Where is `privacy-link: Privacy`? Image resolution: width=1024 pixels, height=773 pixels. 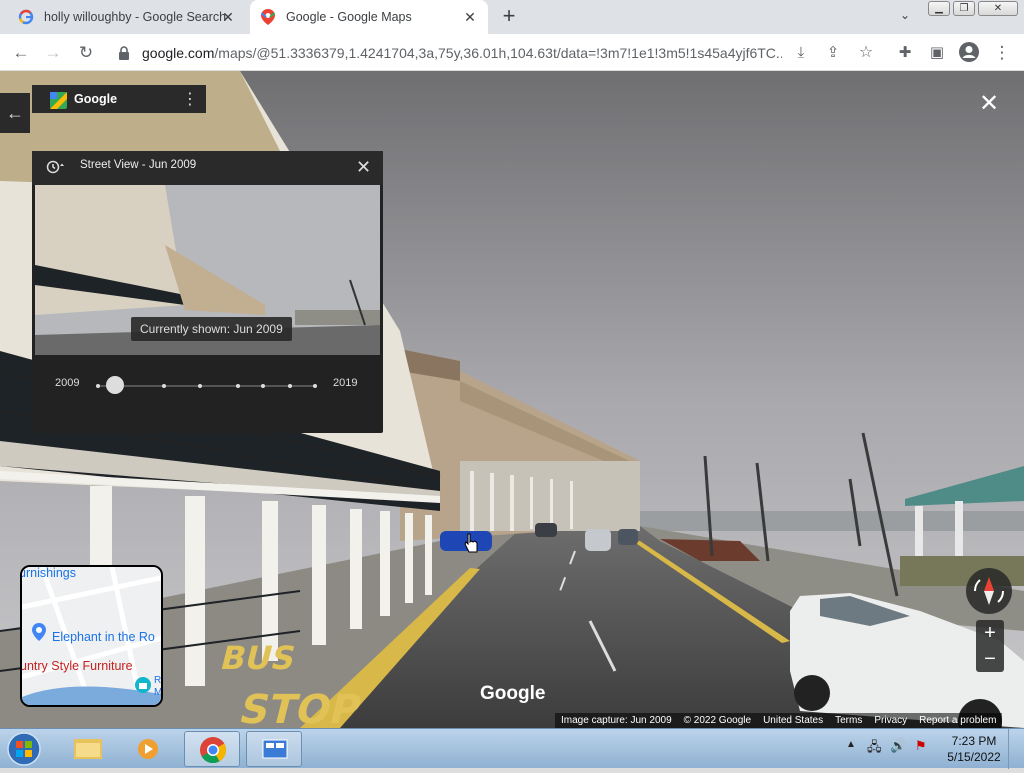
privacy-link: Privacy is located at coordinates (890, 720).